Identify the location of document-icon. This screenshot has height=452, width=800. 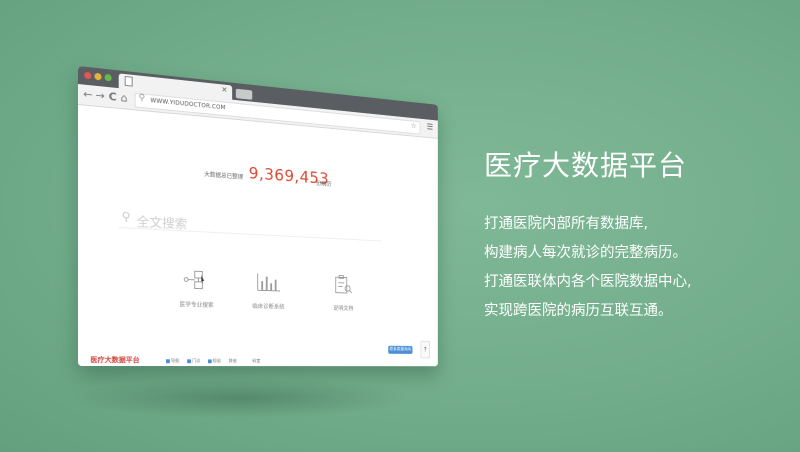
(343, 284).